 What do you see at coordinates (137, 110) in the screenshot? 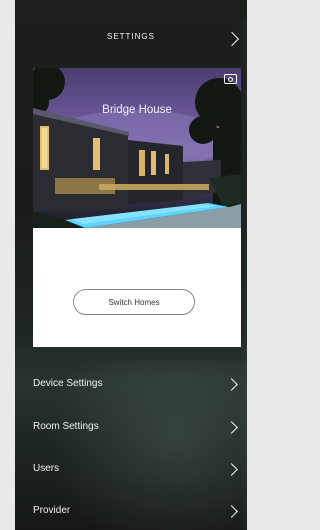
I see `home-name: Bridge House` at bounding box center [137, 110].